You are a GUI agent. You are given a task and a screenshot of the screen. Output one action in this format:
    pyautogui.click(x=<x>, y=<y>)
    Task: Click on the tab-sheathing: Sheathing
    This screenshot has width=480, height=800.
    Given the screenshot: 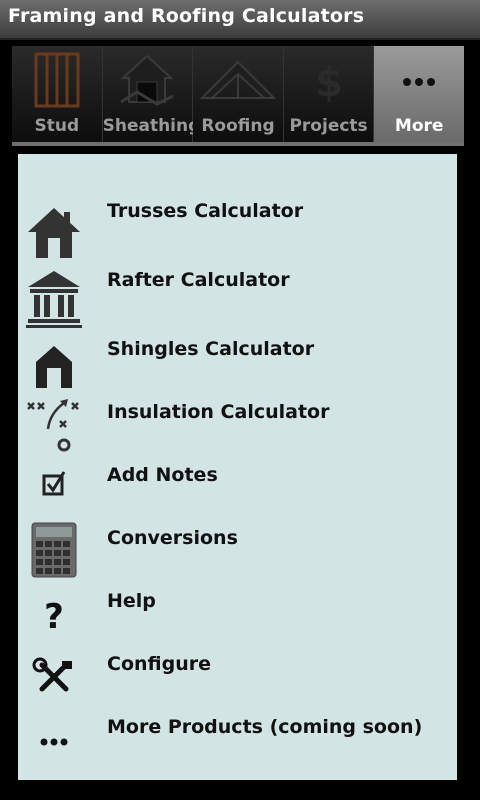 What is the action you would take?
    pyautogui.click(x=151, y=94)
    